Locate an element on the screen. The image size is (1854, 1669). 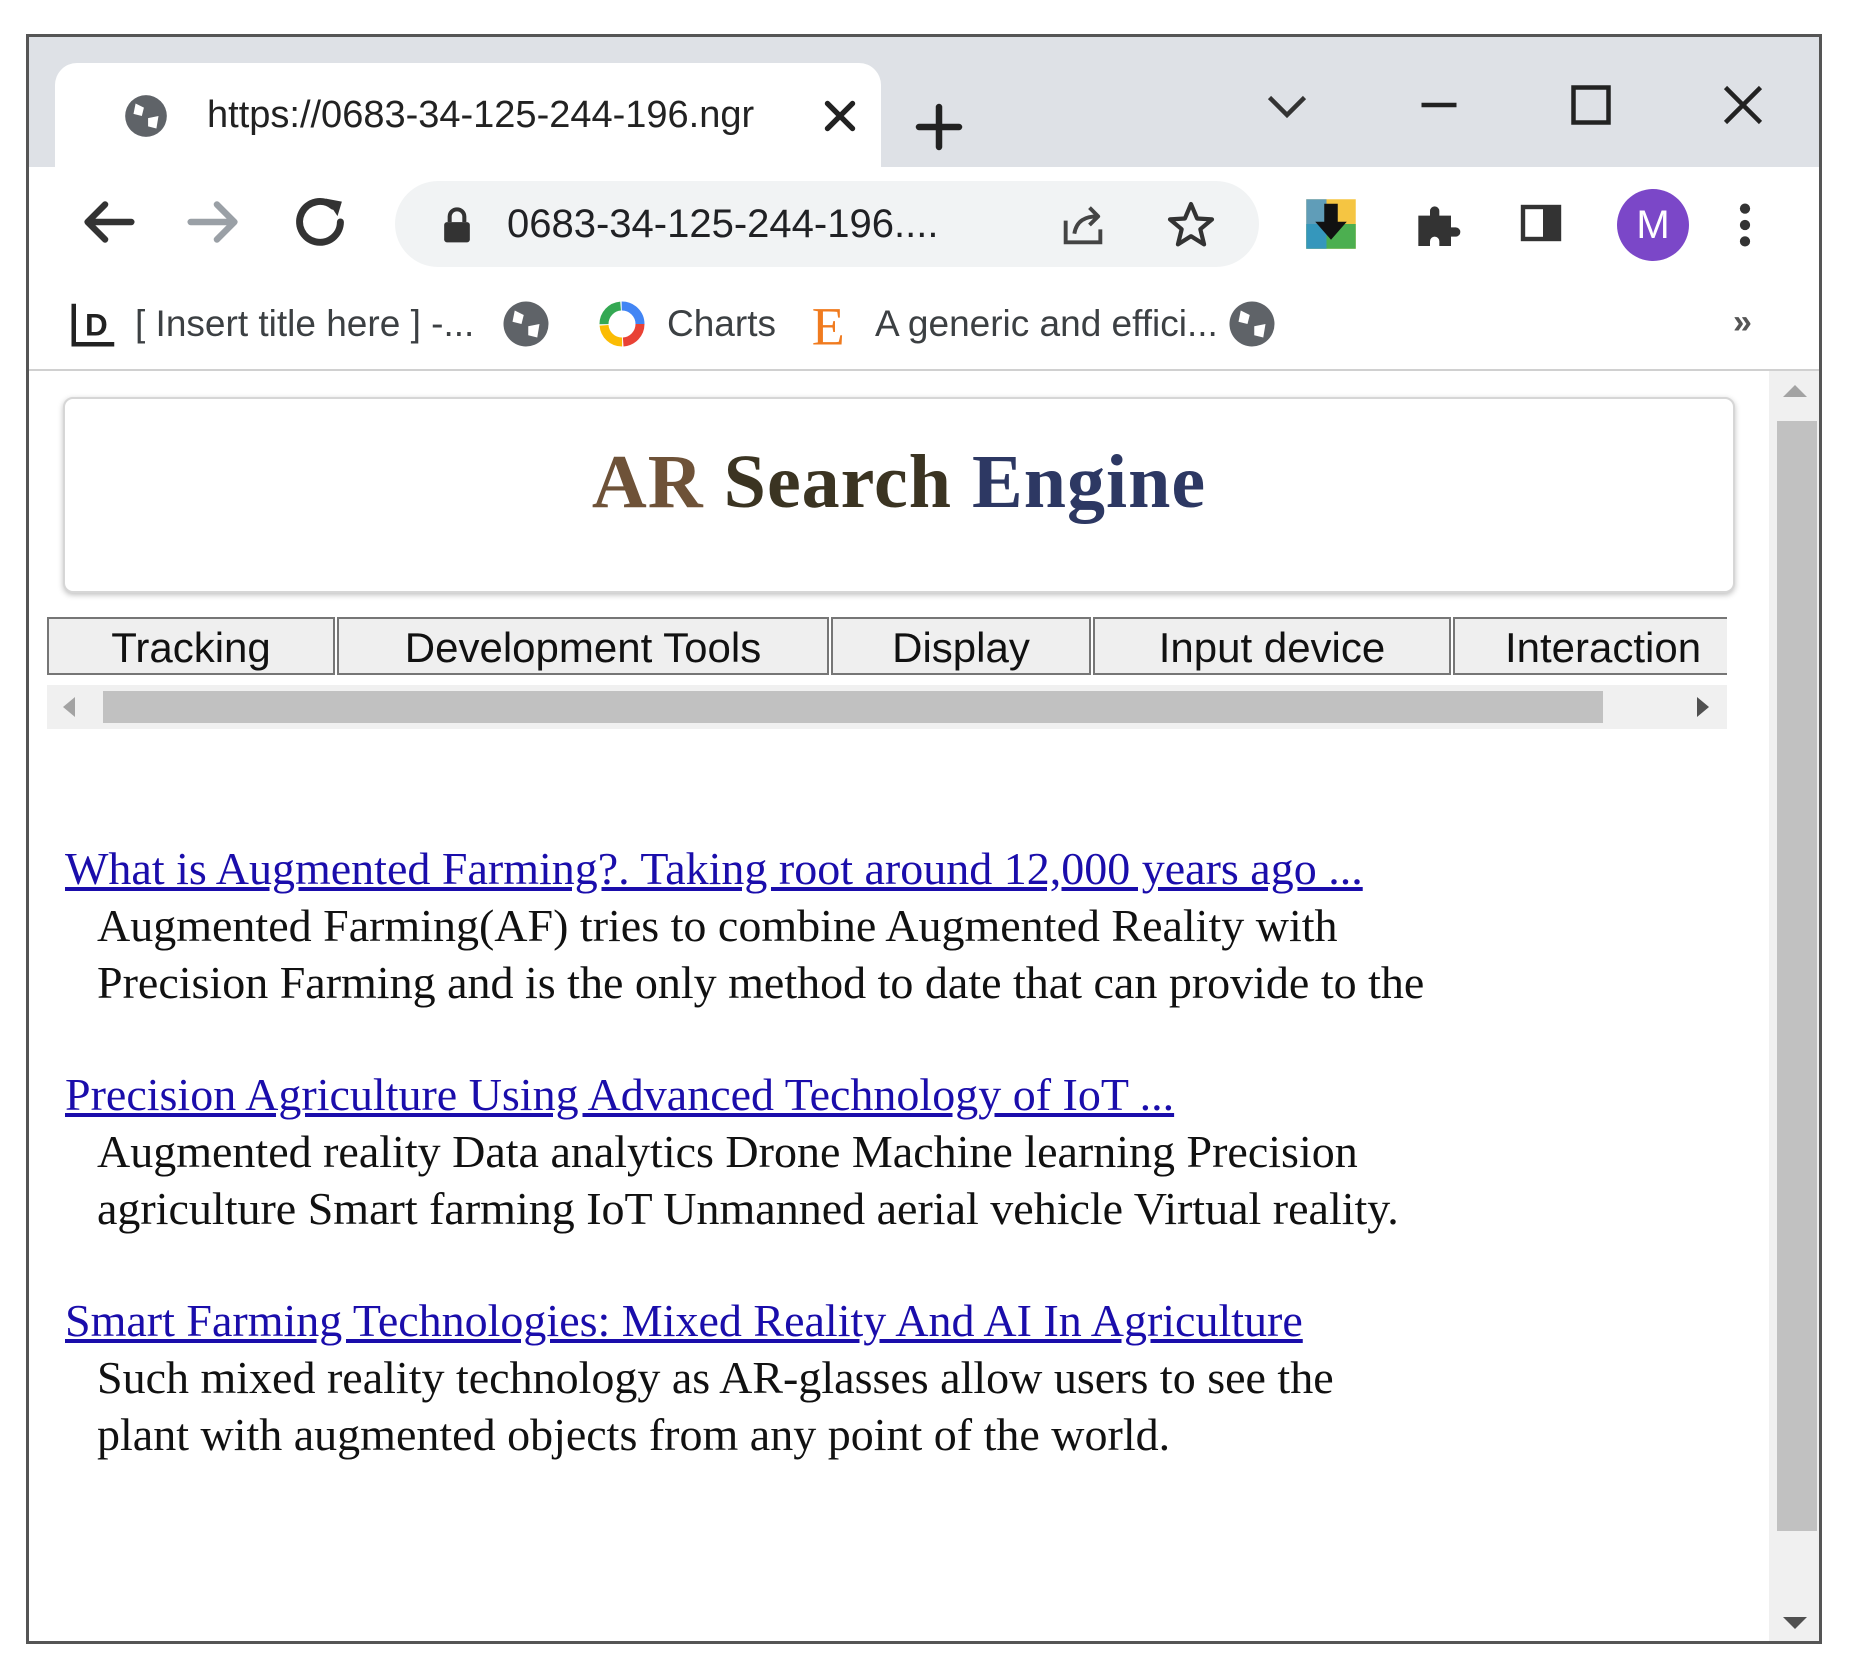
tab-display: Display is located at coordinates (961, 646).